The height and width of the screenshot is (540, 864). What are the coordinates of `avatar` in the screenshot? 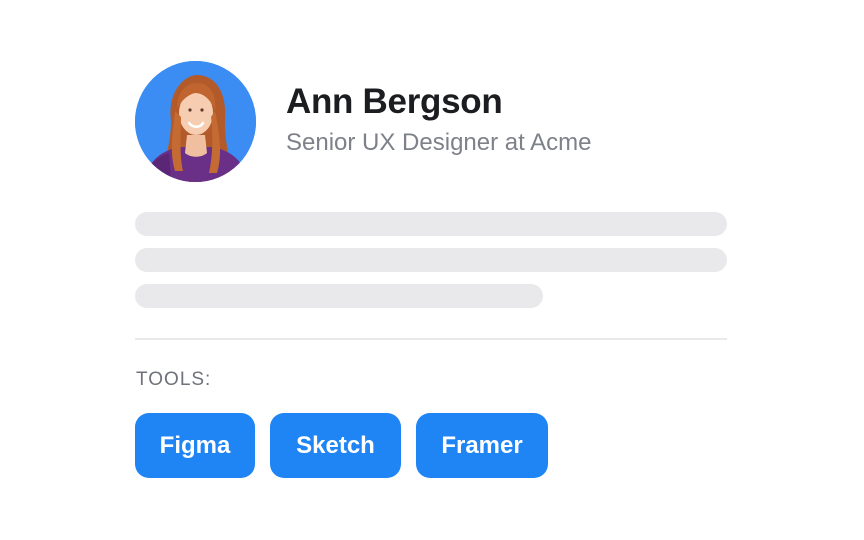 It's located at (195, 121).